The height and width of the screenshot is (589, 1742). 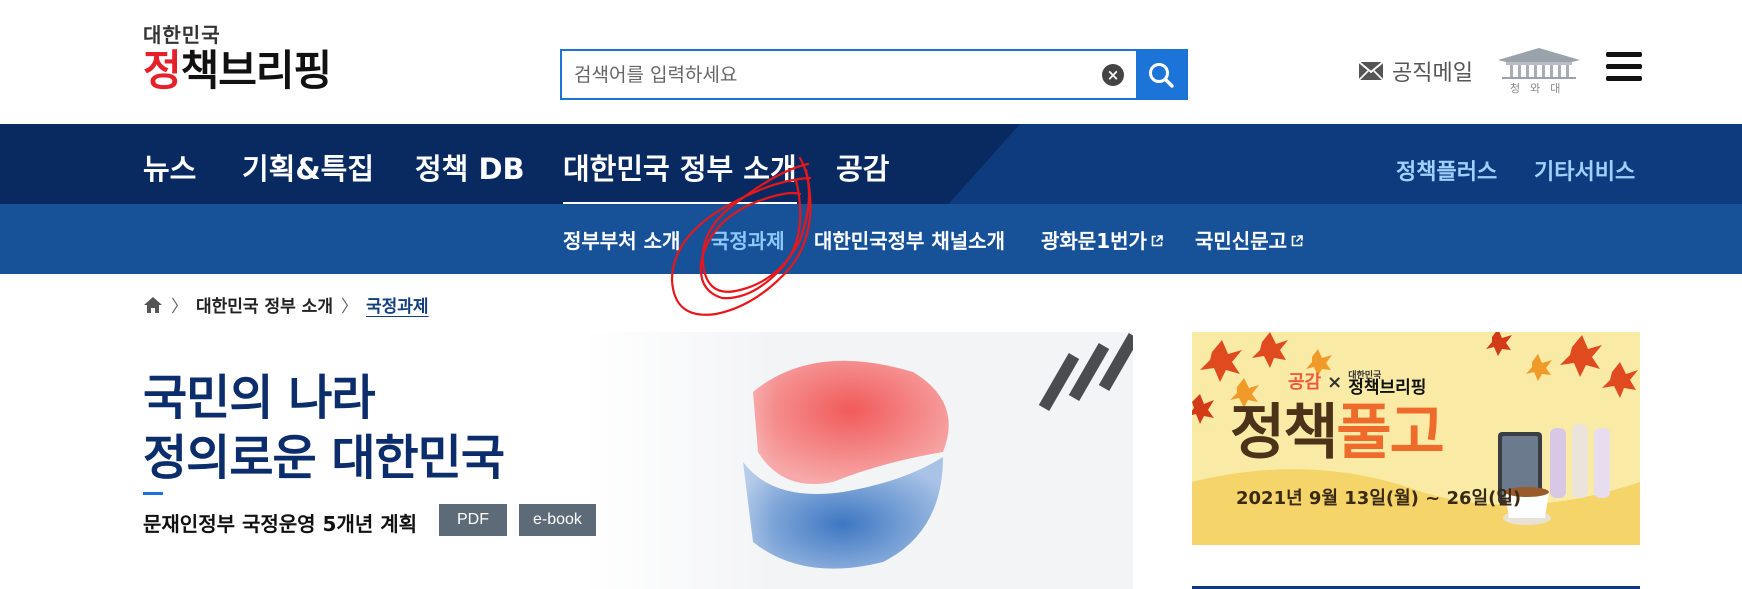 I want to click on nav-features: 기획&특집, so click(x=308, y=167).